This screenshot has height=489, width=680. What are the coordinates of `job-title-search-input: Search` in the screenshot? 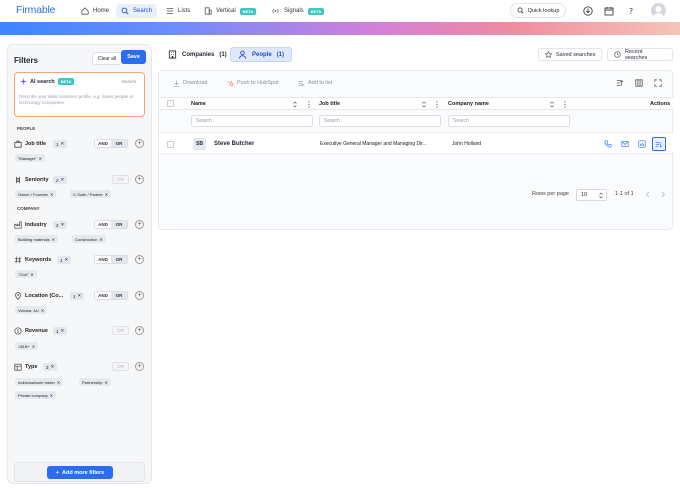 It's located at (380, 121).